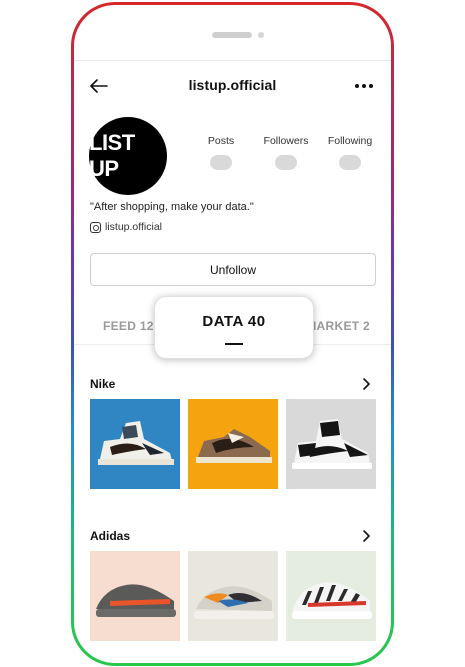 The height and width of the screenshot is (667, 465). I want to click on section-title-adidas: Adidas, so click(110, 536).